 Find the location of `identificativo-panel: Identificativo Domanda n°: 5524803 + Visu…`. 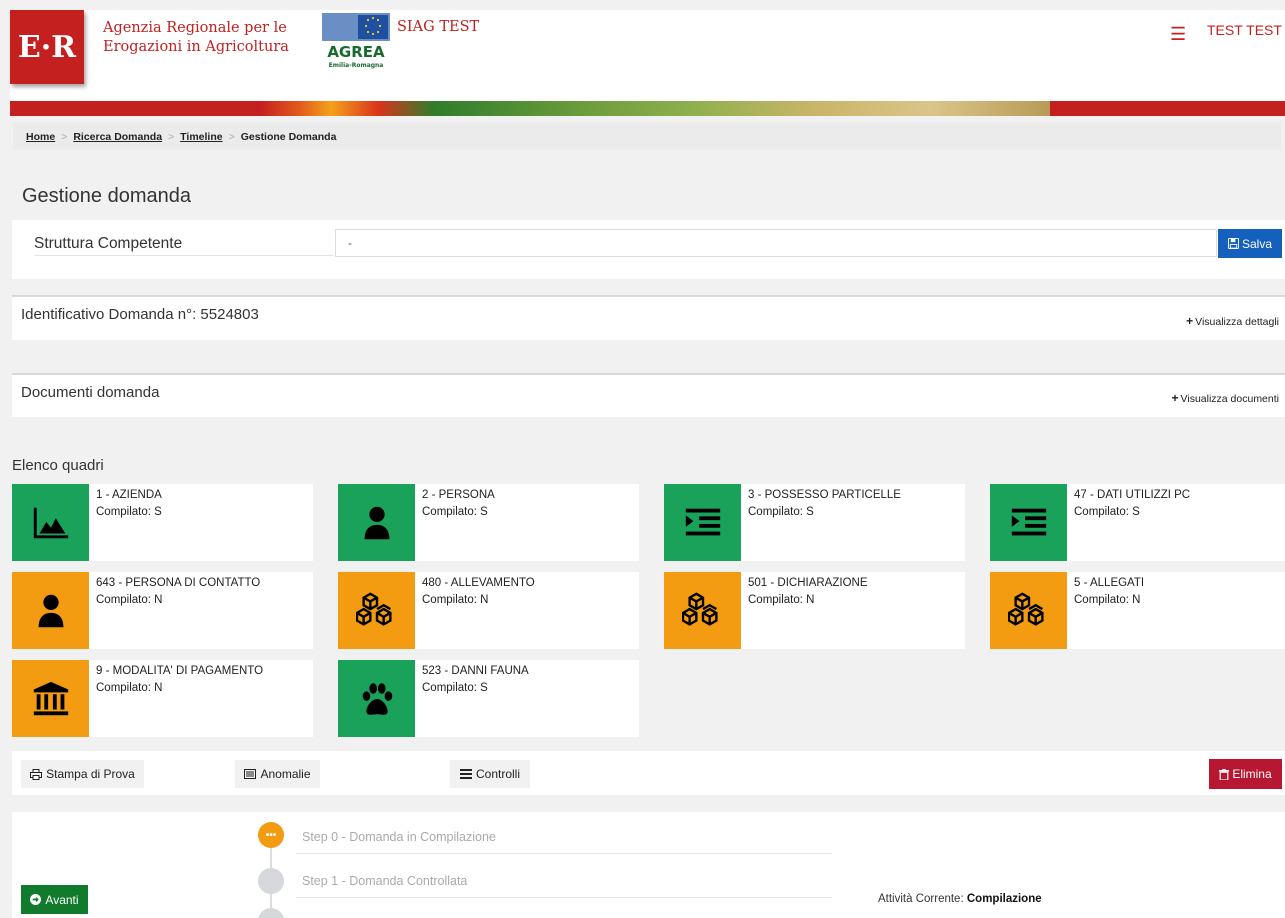

identificativo-panel: Identificativo Domanda n°: 5524803 + Visu… is located at coordinates (648, 317).